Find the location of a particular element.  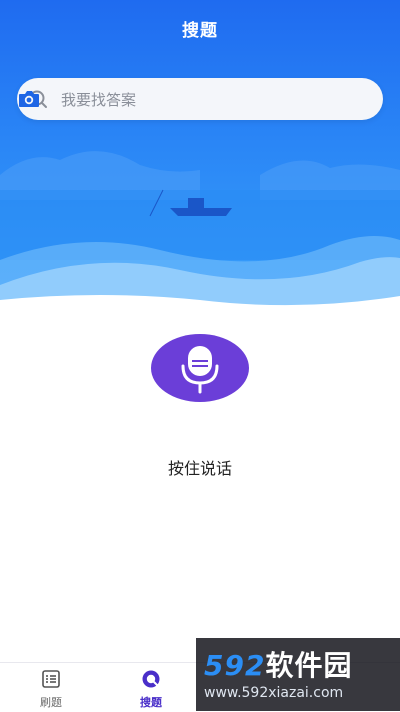

watermark-brand-number: 592 is located at coordinates (235, 665).